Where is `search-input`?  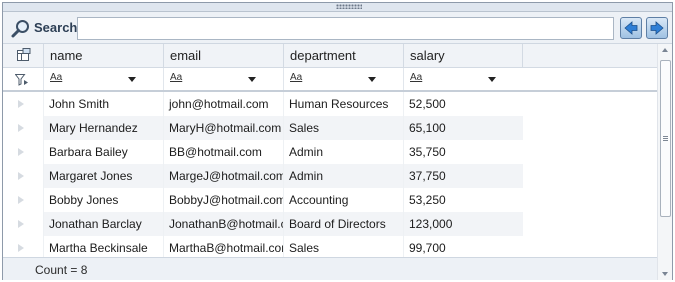 search-input is located at coordinates (345, 28).